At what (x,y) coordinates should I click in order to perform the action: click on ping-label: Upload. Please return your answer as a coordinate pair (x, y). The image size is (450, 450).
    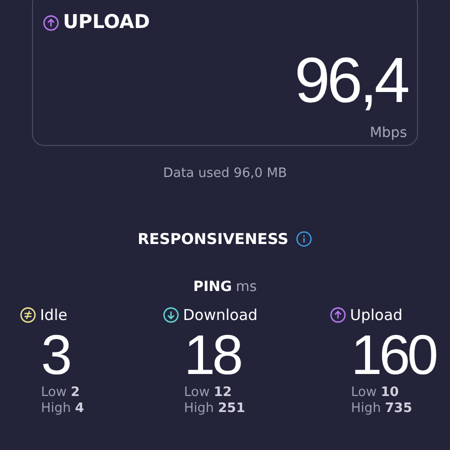
    Looking at the image, I should click on (376, 315).